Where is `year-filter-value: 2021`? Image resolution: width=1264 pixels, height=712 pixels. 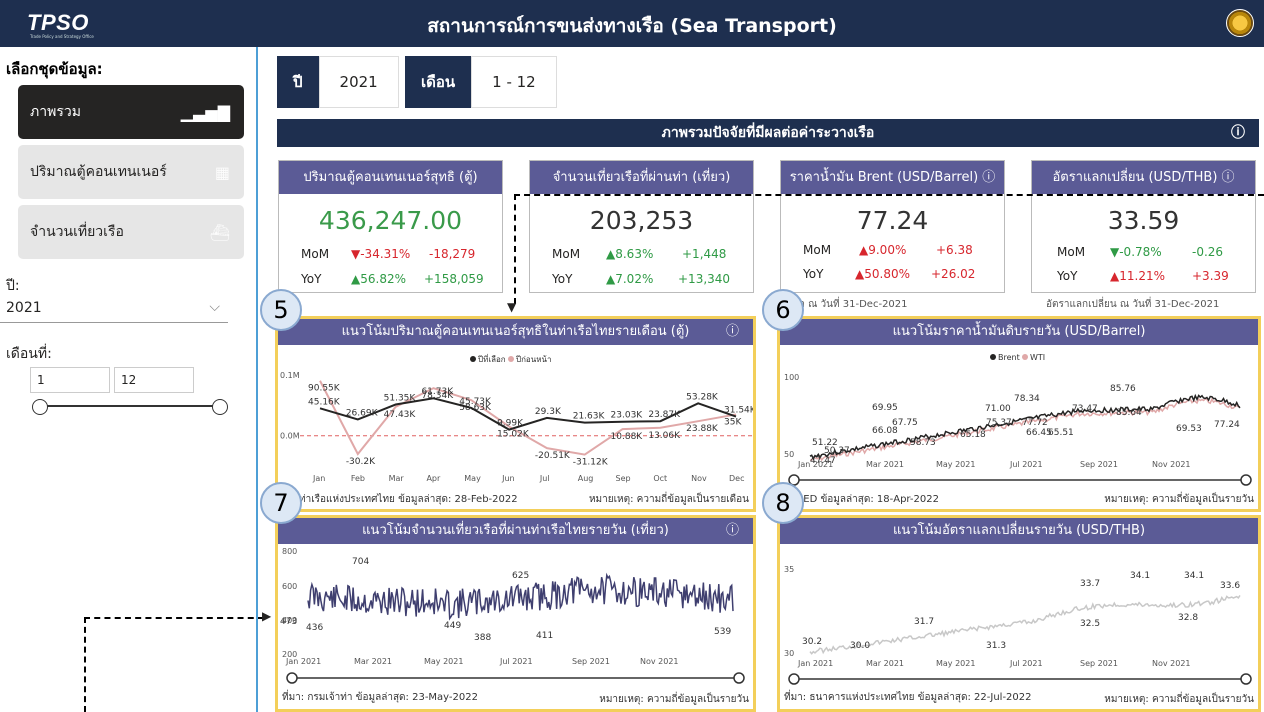 year-filter-value: 2021 is located at coordinates (358, 82).